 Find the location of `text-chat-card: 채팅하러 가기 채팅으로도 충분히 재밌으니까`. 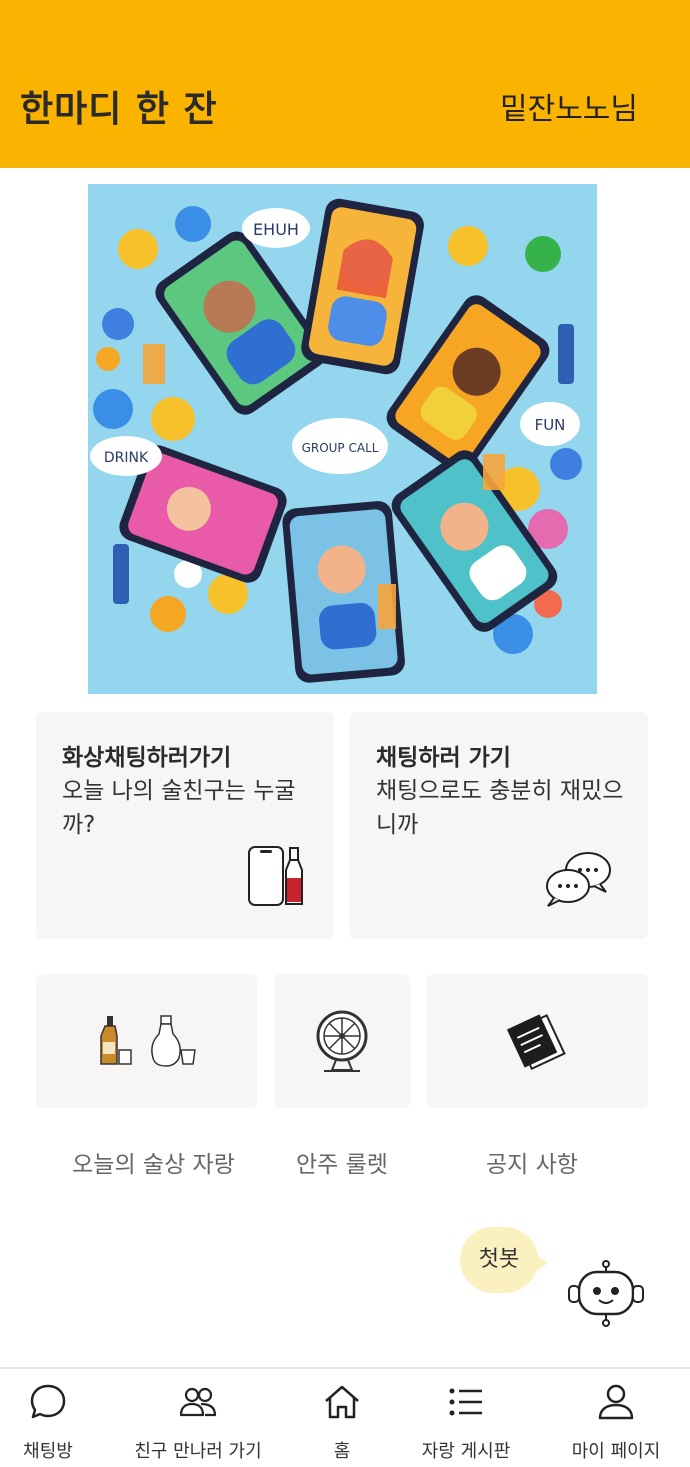

text-chat-card: 채팅하러 가기 채팅으로도 충분히 재밌으니까 is located at coordinates (499, 825).